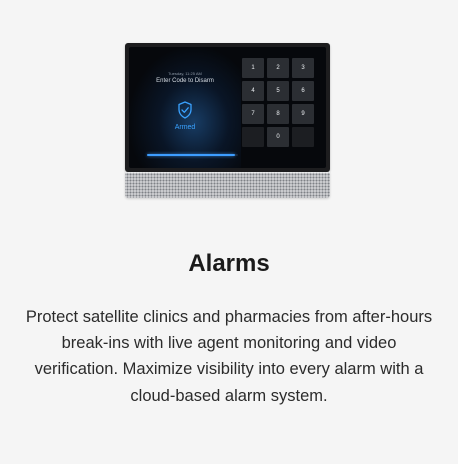 This screenshot has height=464, width=458. What do you see at coordinates (185, 73) in the screenshot?
I see `screen-date-time: Tuesday, 11:25 AM` at bounding box center [185, 73].